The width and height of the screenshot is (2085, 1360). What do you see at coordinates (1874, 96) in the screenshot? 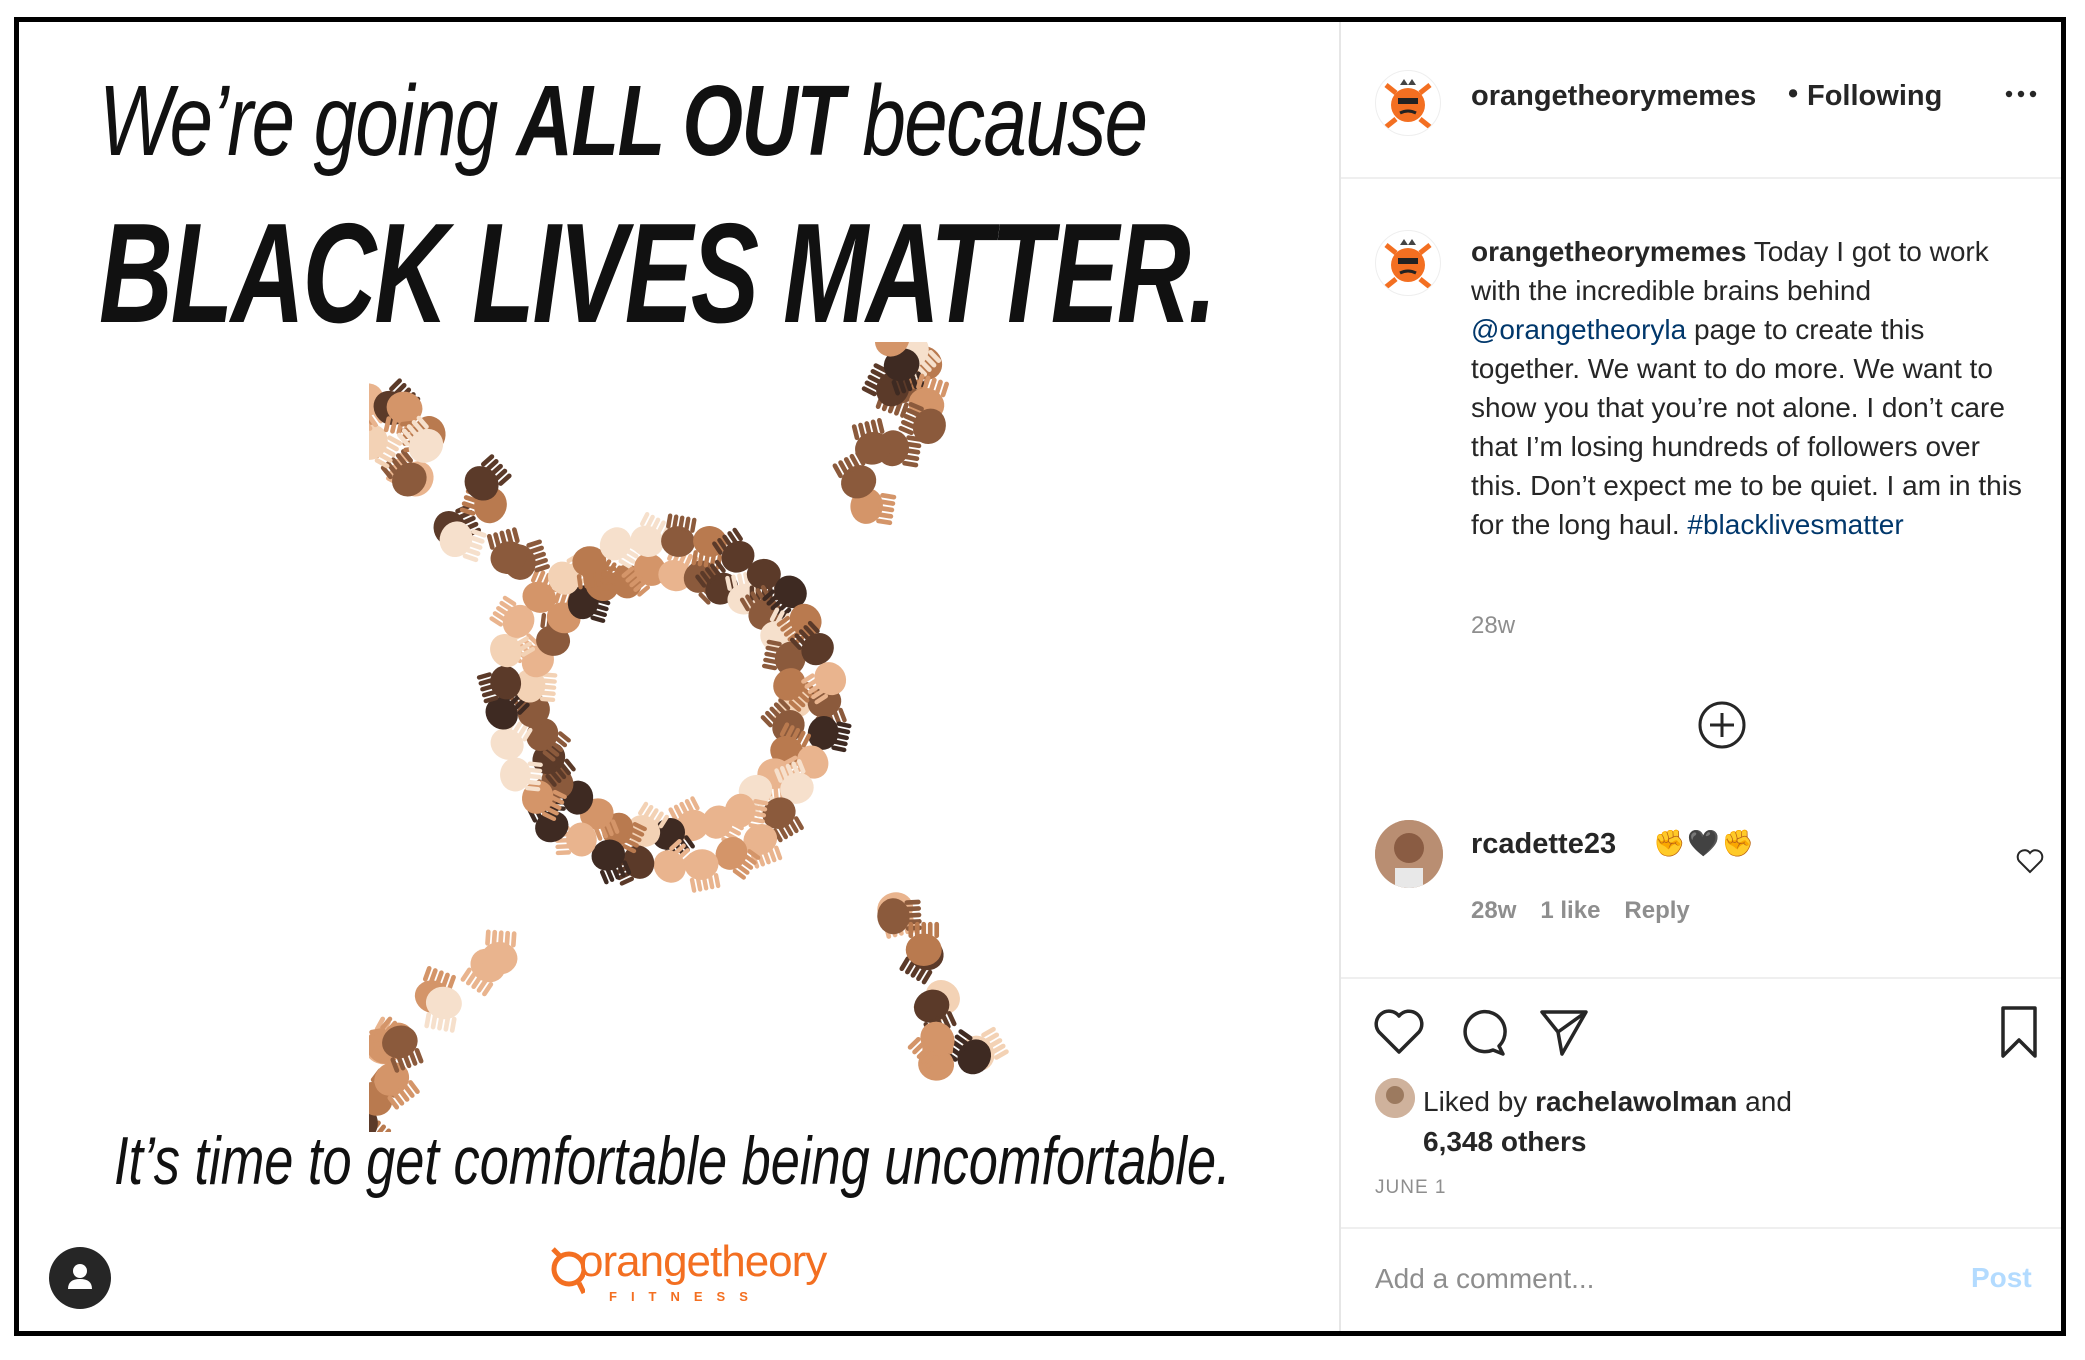
I see `following-button: Following` at bounding box center [1874, 96].